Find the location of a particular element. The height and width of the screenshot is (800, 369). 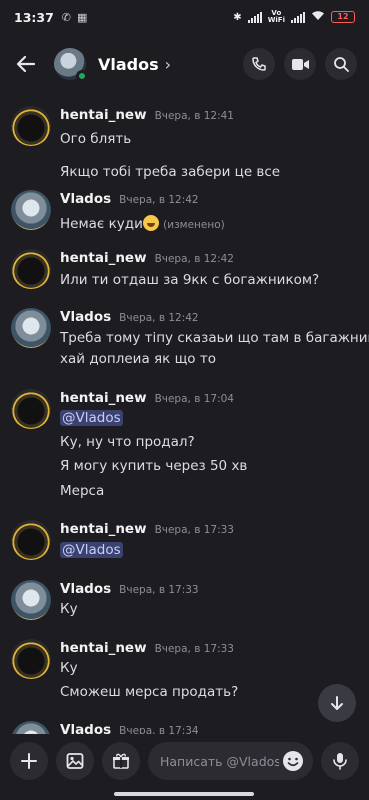

status-right-icons: ✱ Vo WiFi 12 is located at coordinates (294, 17).